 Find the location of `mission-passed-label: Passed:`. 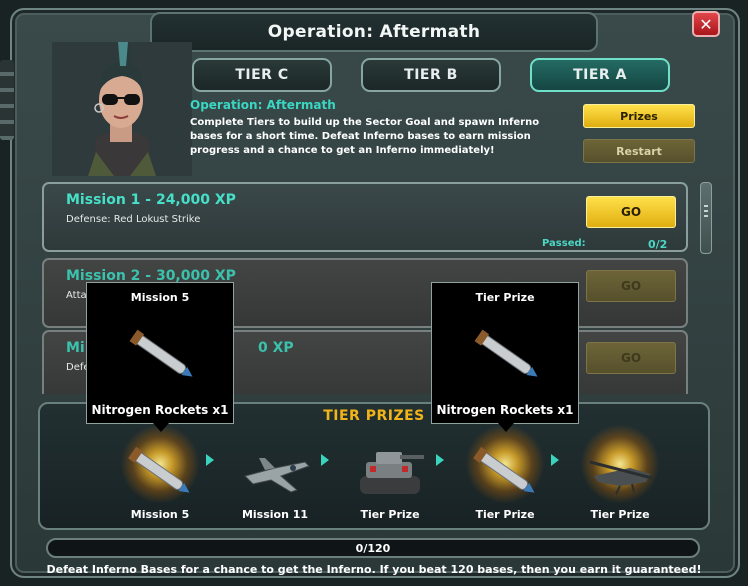

mission-passed-label: Passed: is located at coordinates (564, 243).